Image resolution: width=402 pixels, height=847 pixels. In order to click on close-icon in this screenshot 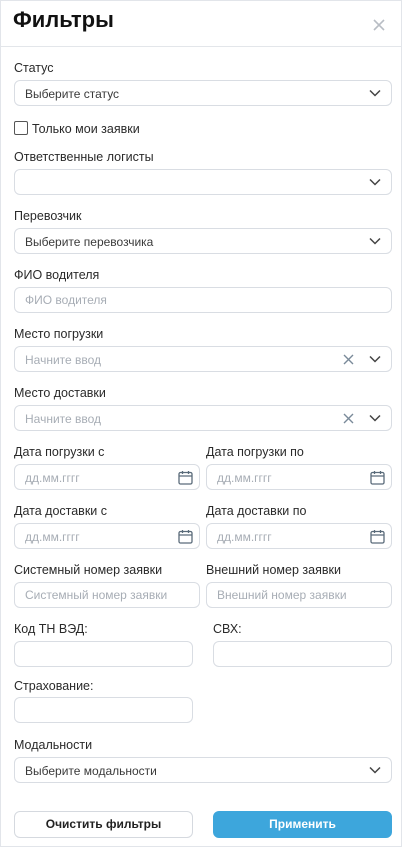, I will do `click(379, 25)`.